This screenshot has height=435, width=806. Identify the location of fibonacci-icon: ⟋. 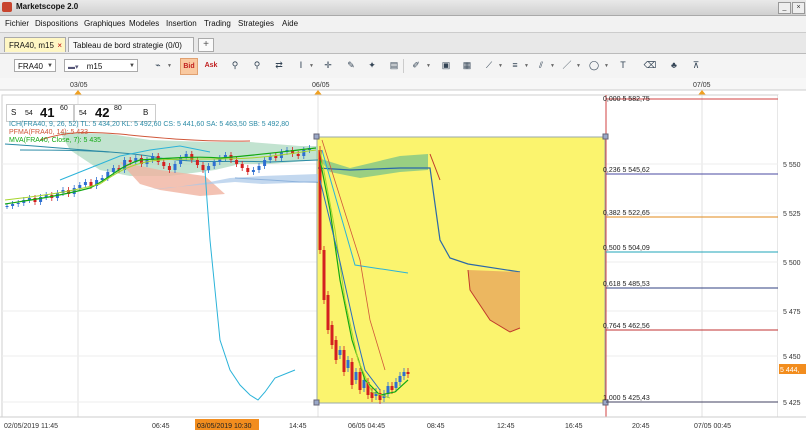
(489, 65).